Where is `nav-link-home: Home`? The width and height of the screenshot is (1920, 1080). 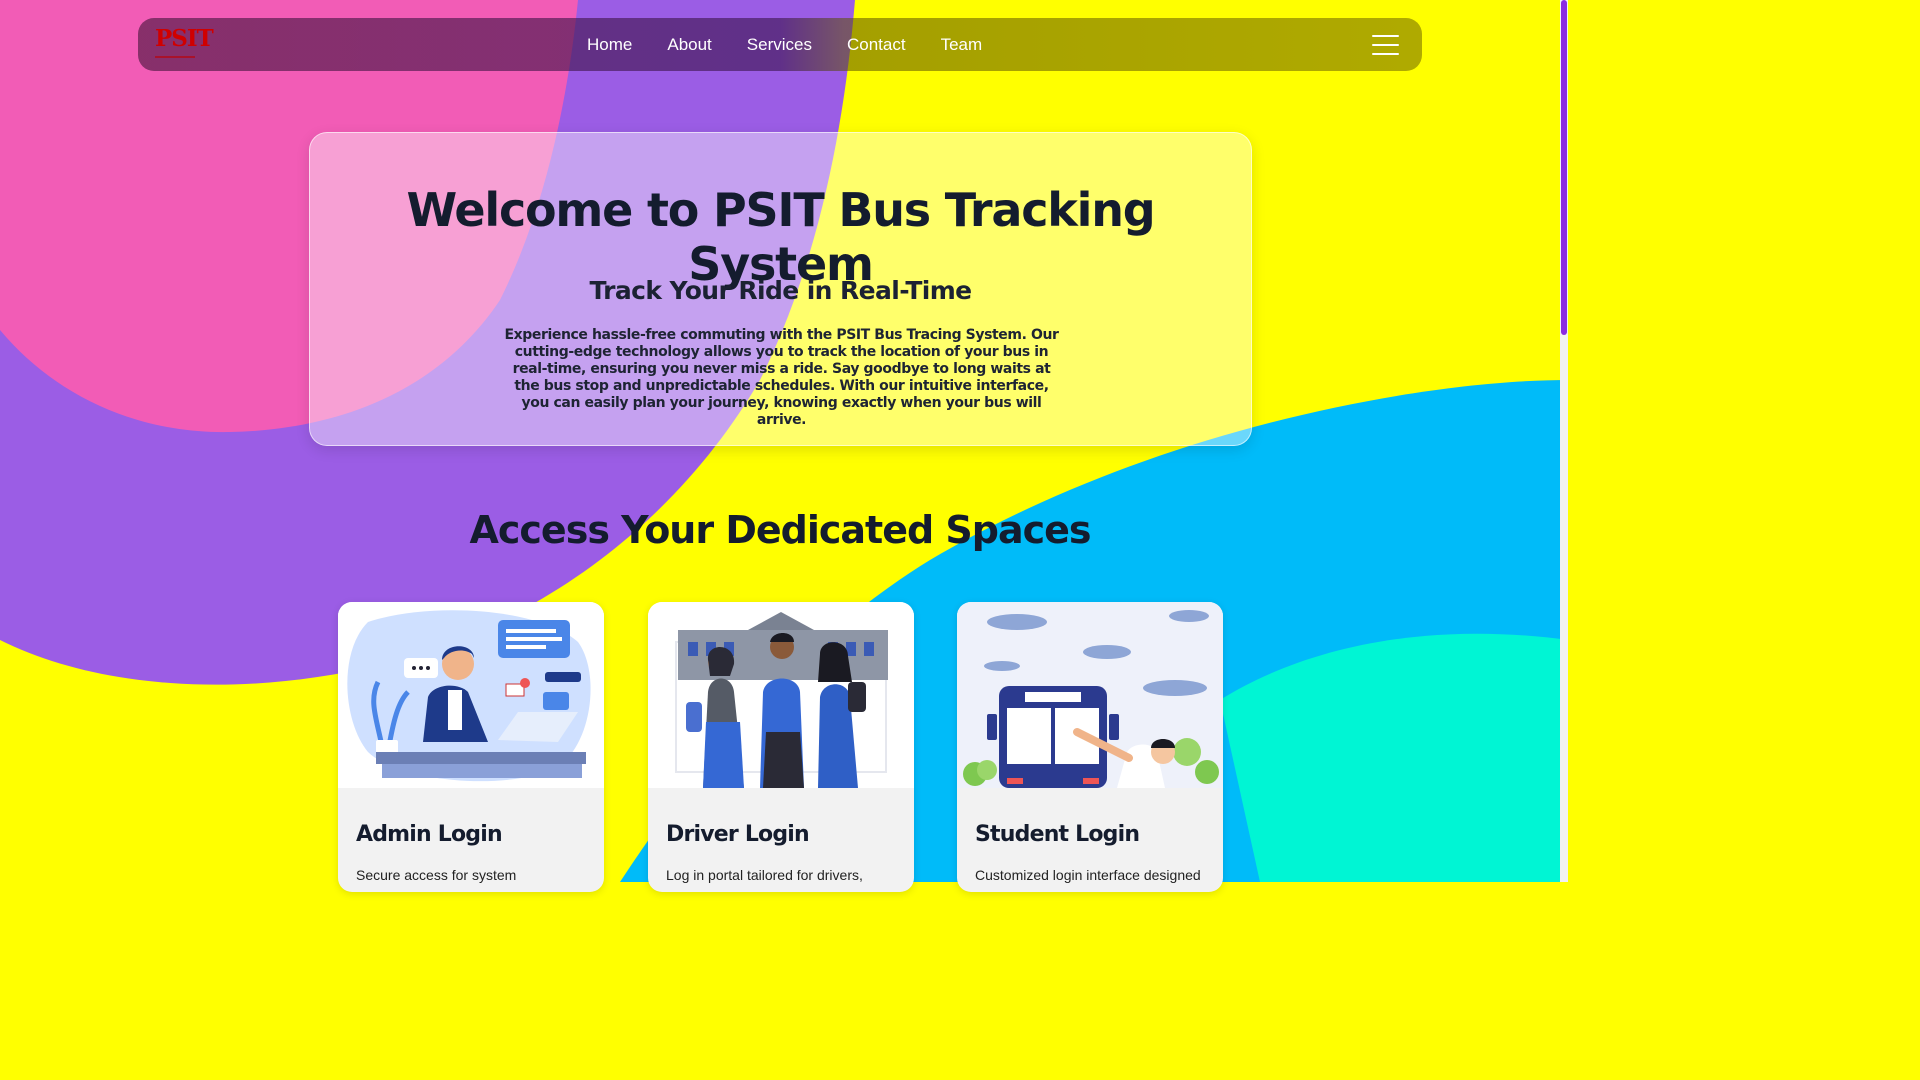
nav-link-home: Home is located at coordinates (609, 45).